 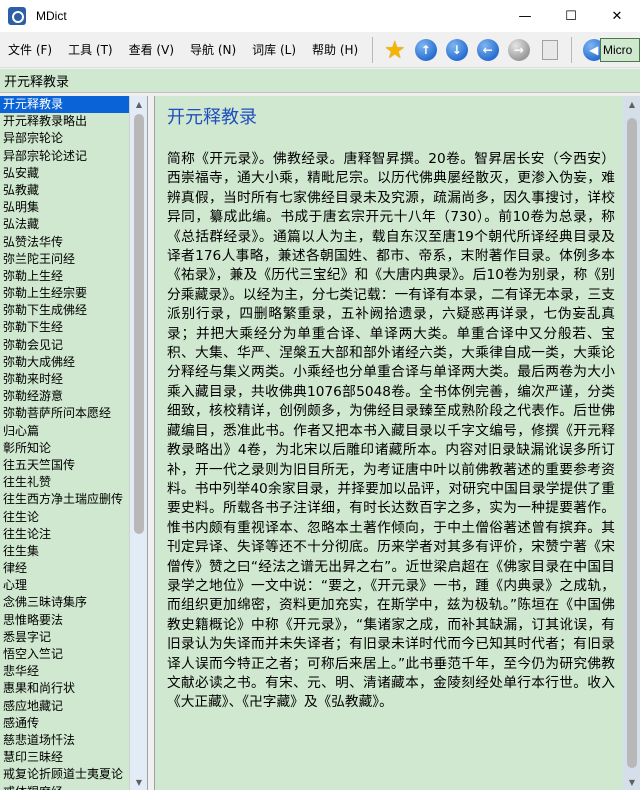 I want to click on back-button: ←, so click(x=488, y=50).